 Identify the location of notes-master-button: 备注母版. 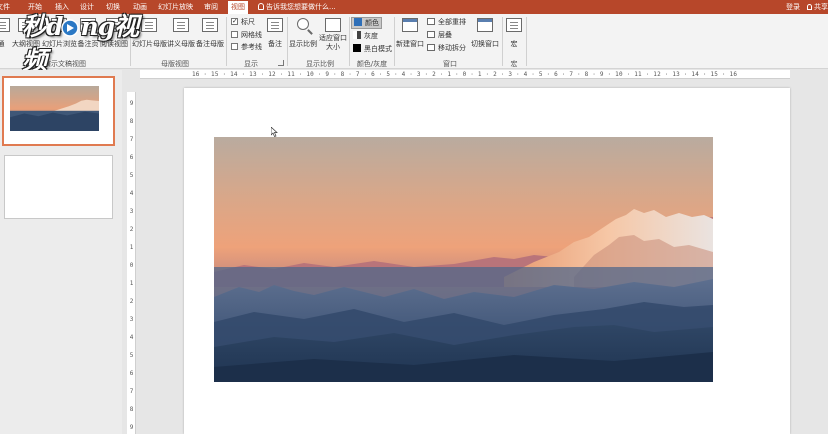
(210, 33).